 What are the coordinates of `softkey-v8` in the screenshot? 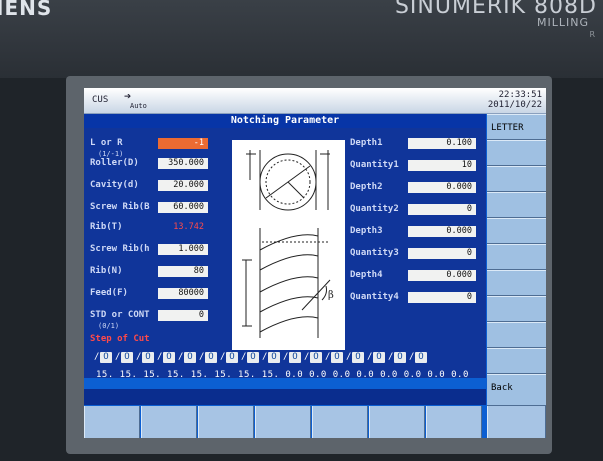 It's located at (516, 309).